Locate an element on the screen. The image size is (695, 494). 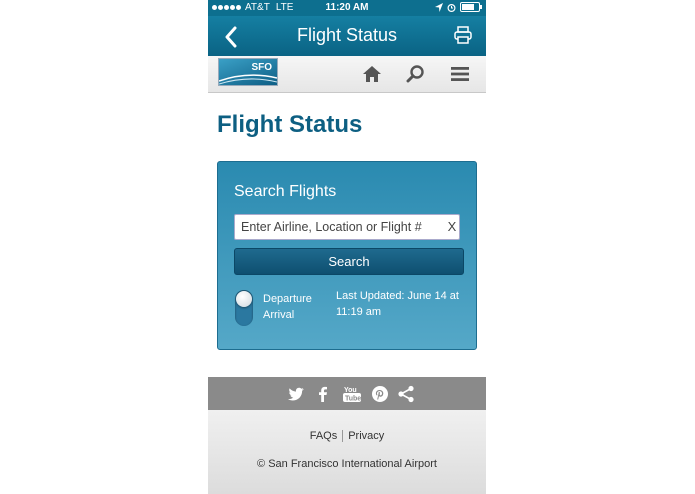
search-icon is located at coordinates (416, 74).